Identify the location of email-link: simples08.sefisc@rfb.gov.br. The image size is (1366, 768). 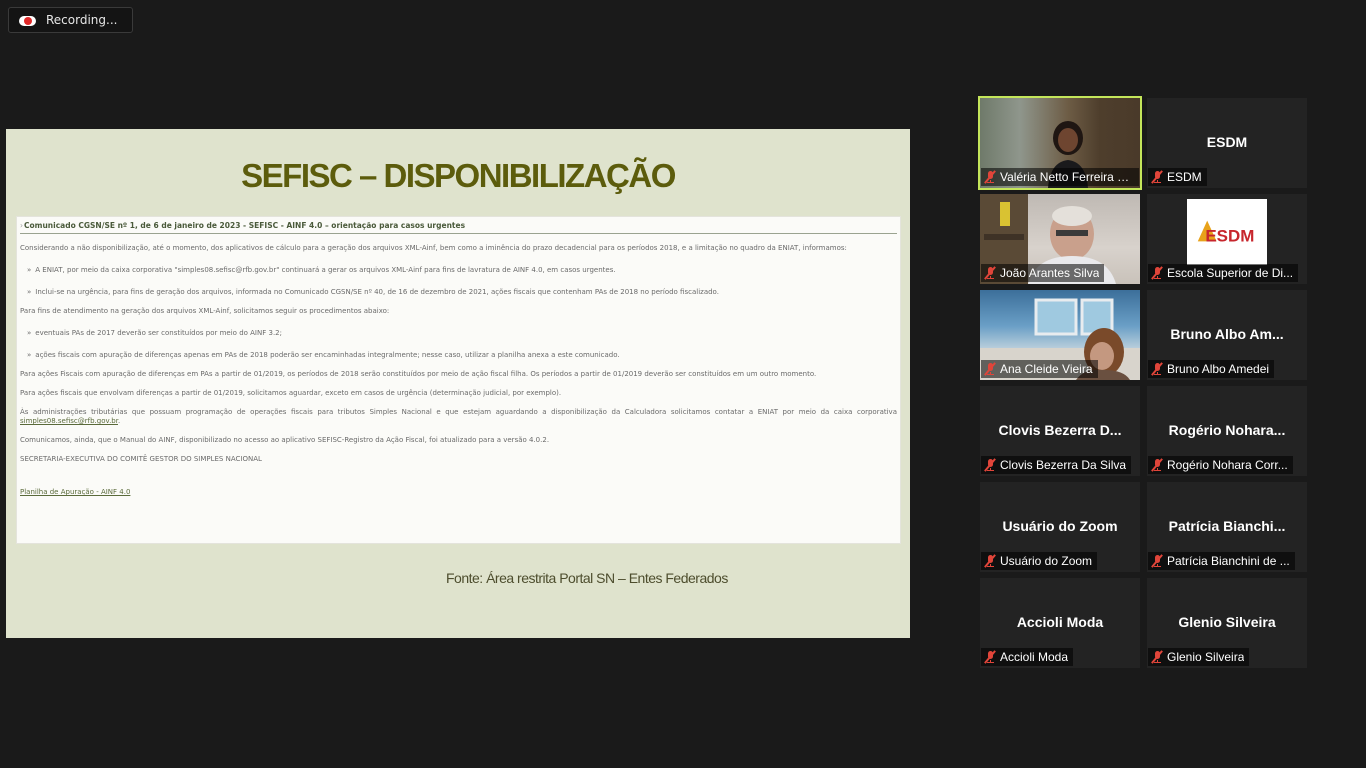
(69, 421).